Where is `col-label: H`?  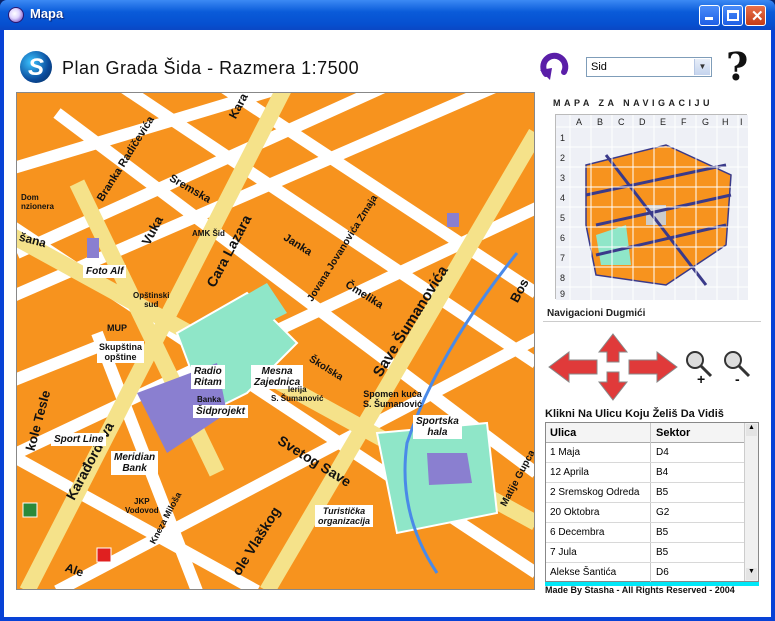 col-label: H is located at coordinates (725, 122).